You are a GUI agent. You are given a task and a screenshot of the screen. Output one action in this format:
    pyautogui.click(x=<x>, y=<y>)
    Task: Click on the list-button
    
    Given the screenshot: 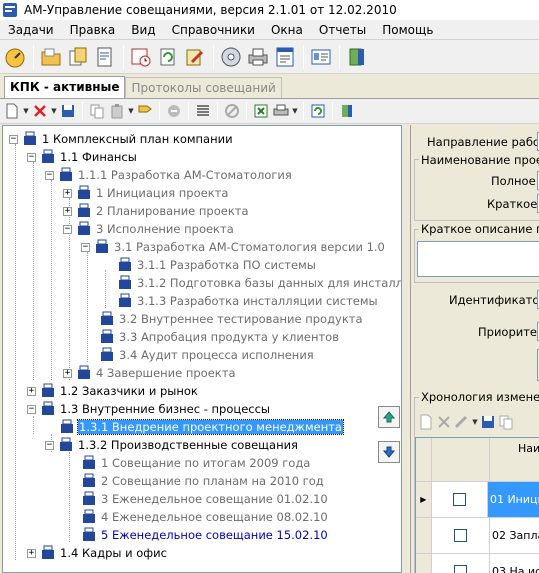 What is the action you would take?
    pyautogui.click(x=203, y=111)
    